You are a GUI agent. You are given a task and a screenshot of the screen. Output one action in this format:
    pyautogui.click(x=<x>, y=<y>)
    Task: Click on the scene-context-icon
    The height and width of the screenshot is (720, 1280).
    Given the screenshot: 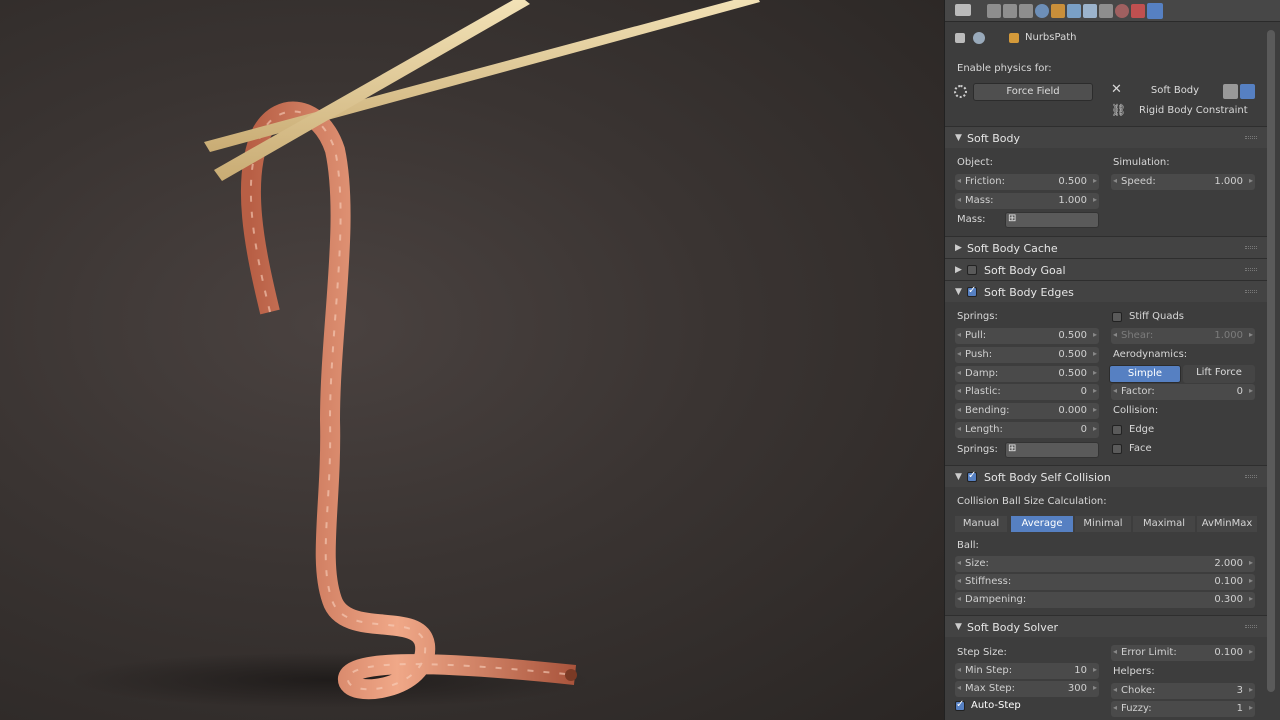 What is the action you would take?
    pyautogui.click(x=979, y=38)
    